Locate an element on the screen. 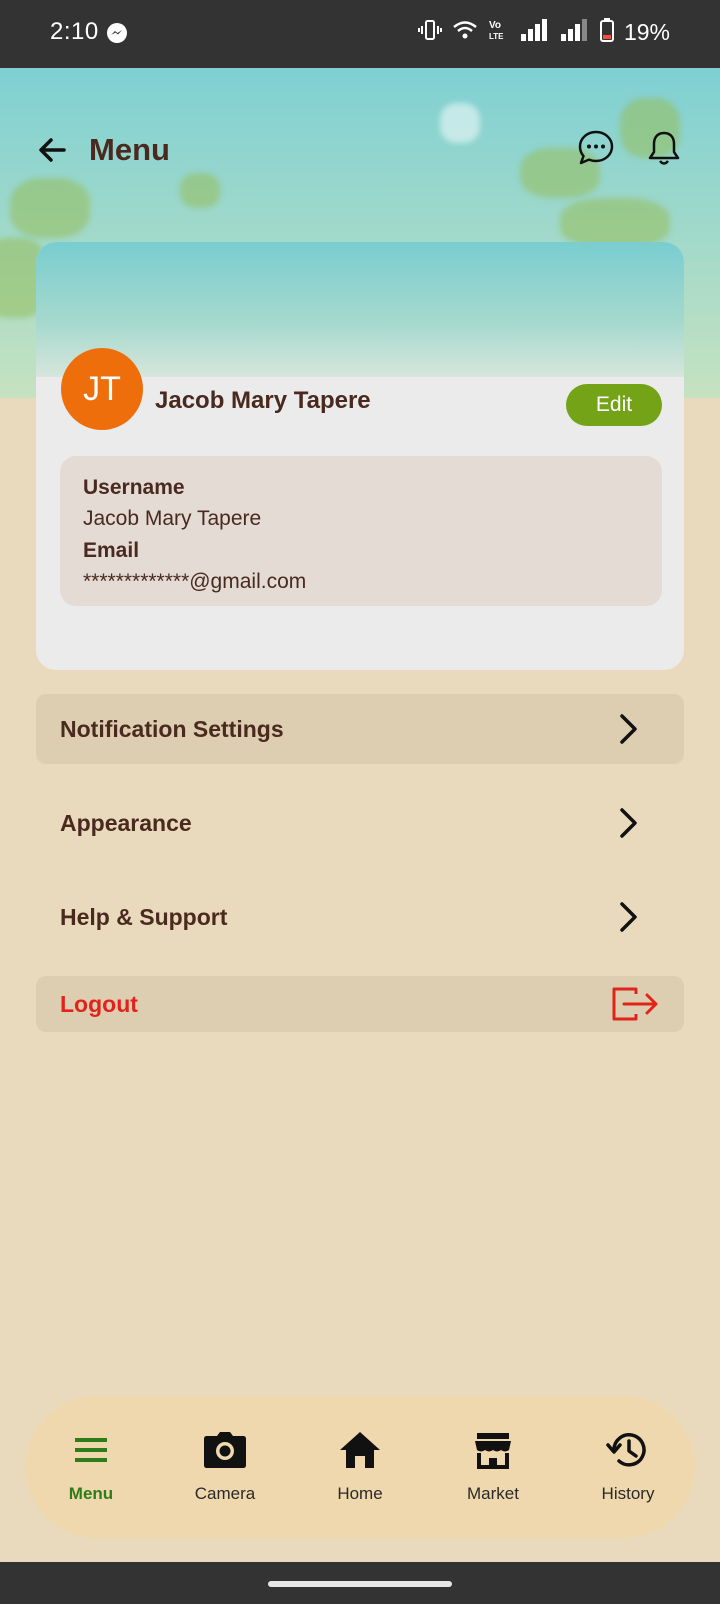  gesture-bar is located at coordinates (360, 1583).